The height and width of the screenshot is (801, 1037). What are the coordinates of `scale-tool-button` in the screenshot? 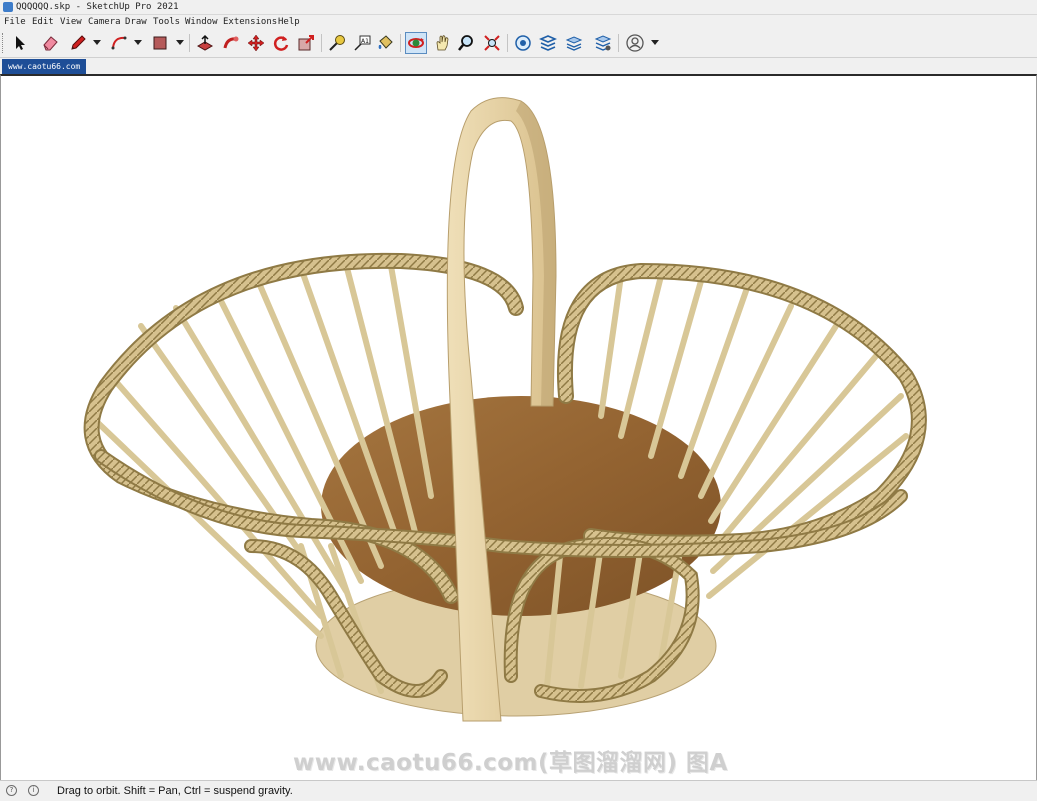 It's located at (306, 43).